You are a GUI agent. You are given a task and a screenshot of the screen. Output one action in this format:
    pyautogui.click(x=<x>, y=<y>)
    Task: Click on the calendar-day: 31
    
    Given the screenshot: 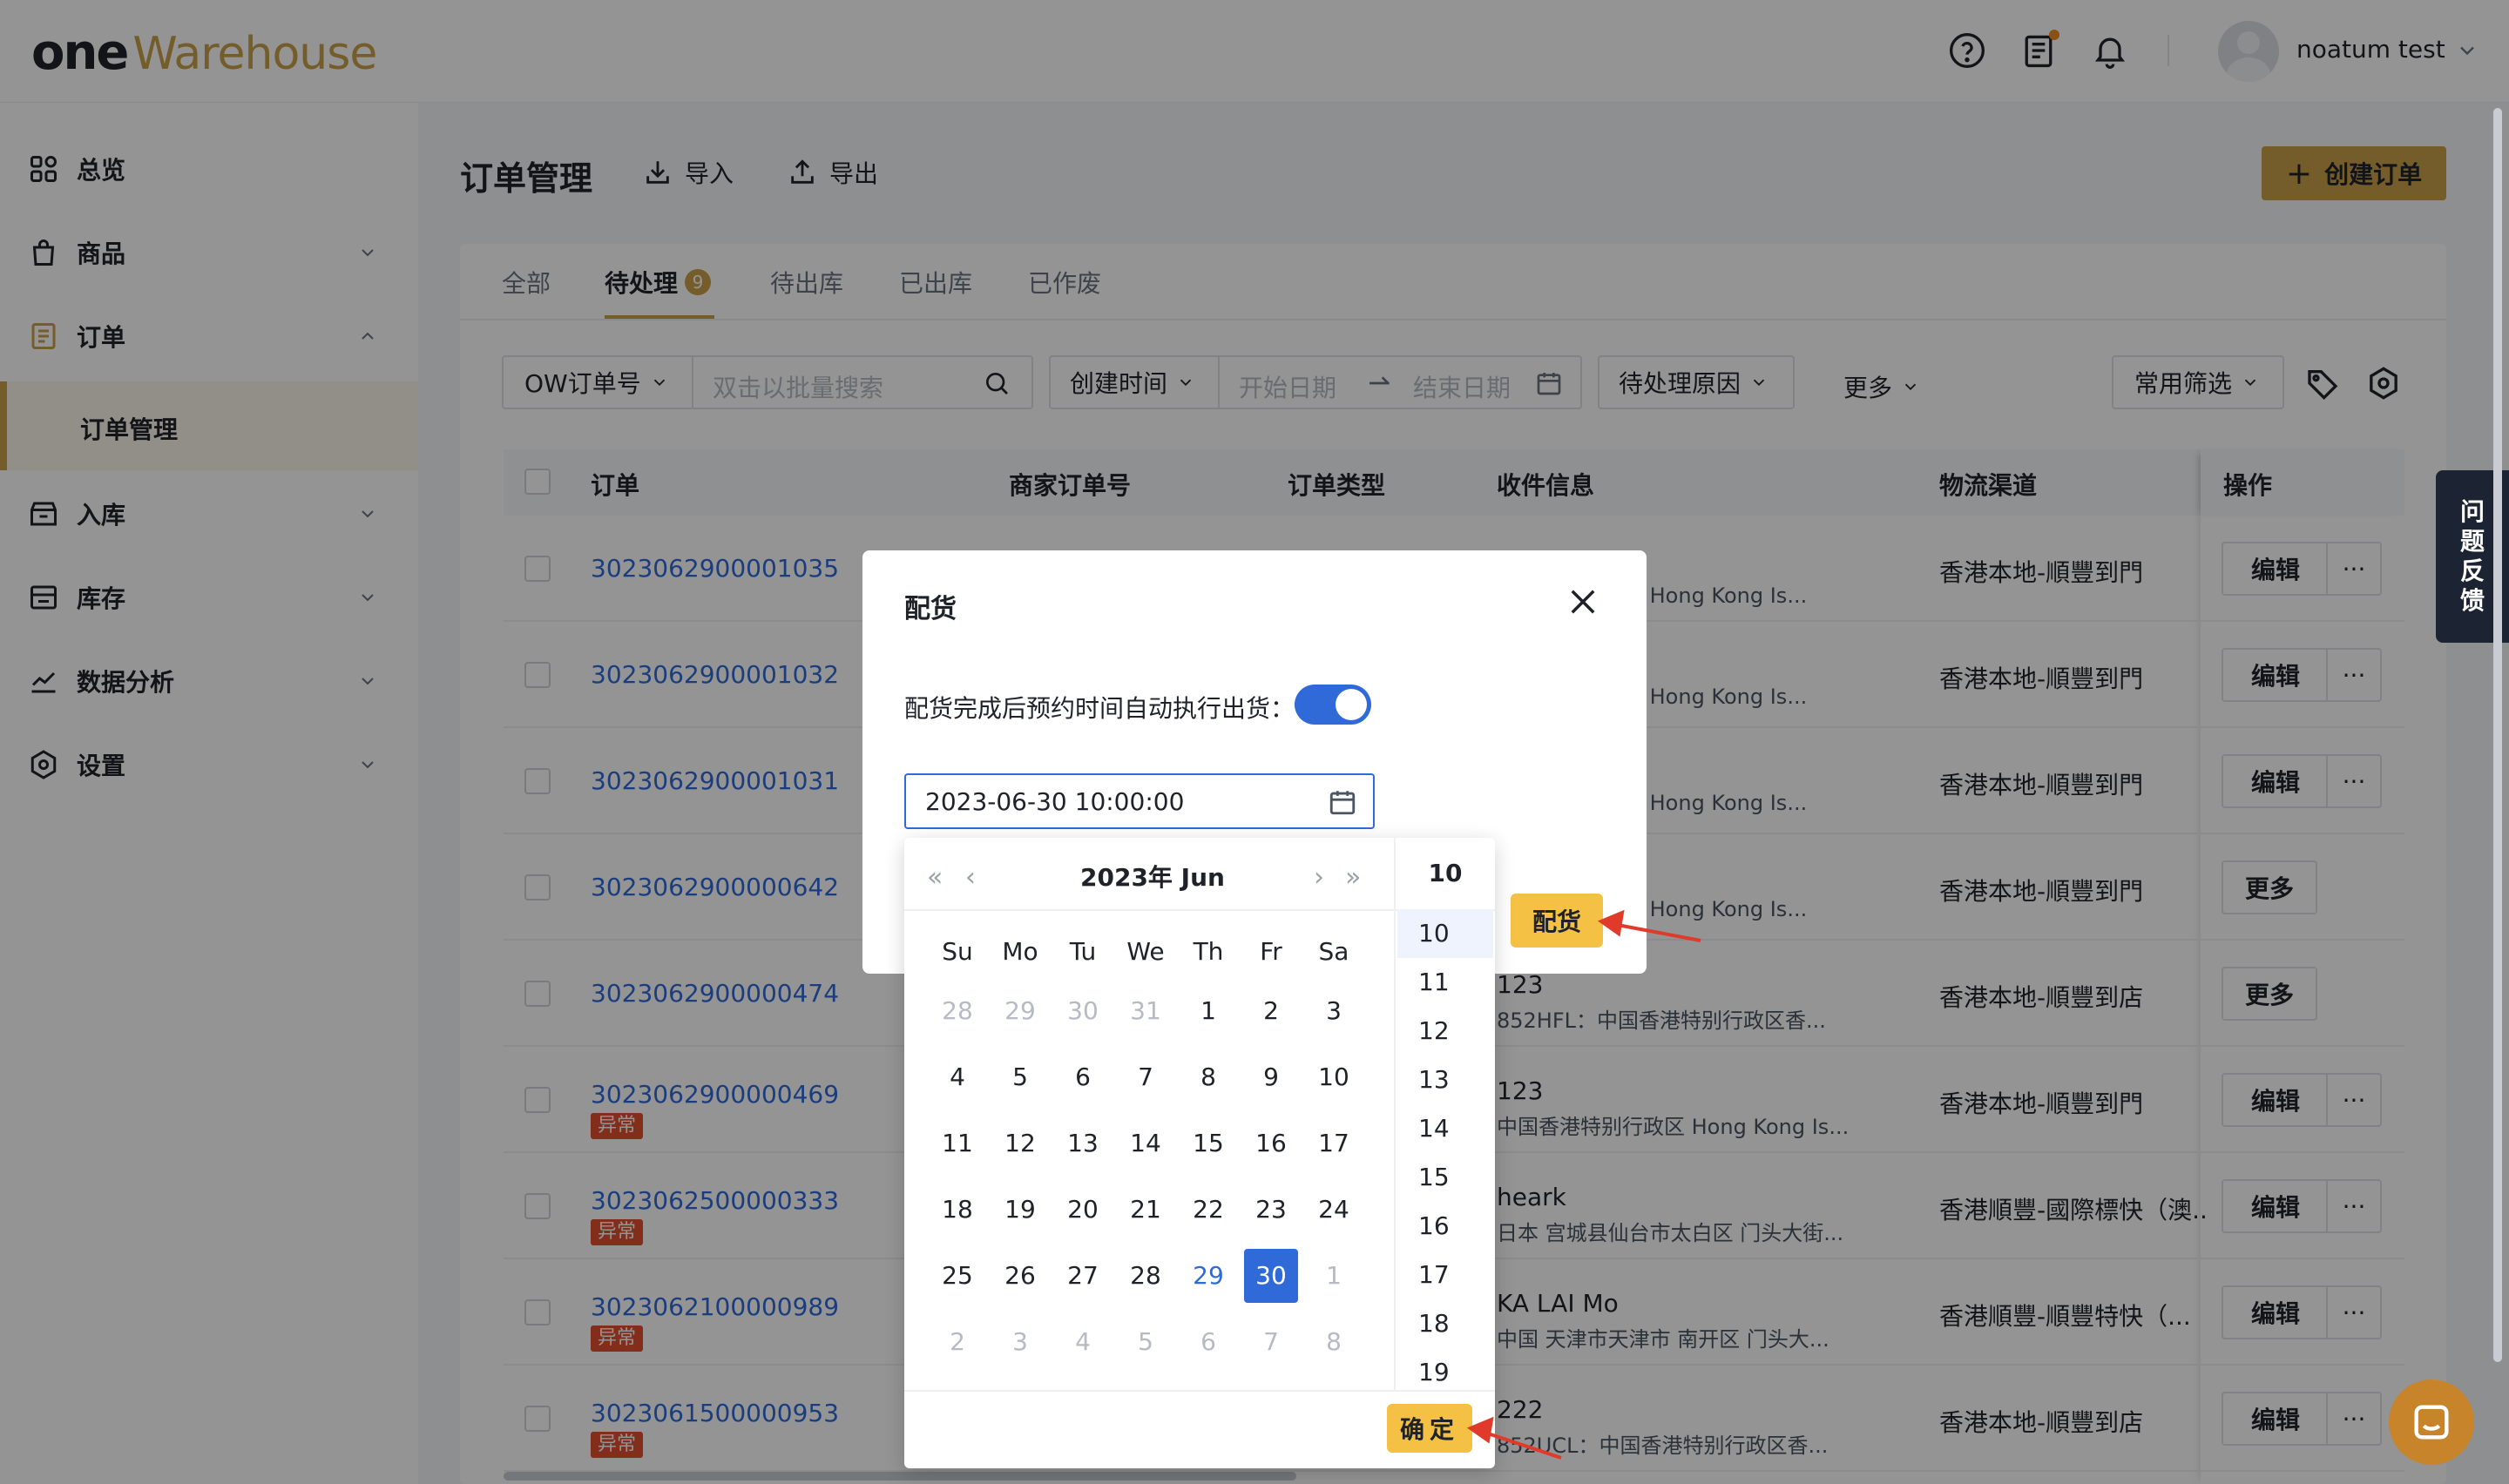 What is the action you would take?
    pyautogui.click(x=1146, y=1011)
    